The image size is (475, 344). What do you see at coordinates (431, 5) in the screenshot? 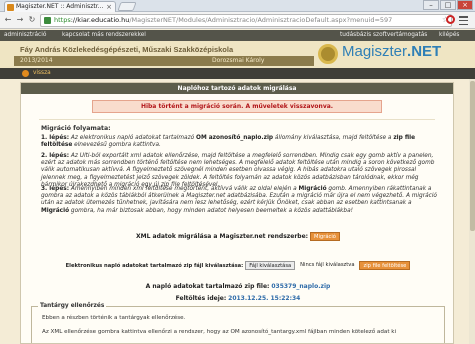
I see `minimize-icon: –` at bounding box center [431, 5].